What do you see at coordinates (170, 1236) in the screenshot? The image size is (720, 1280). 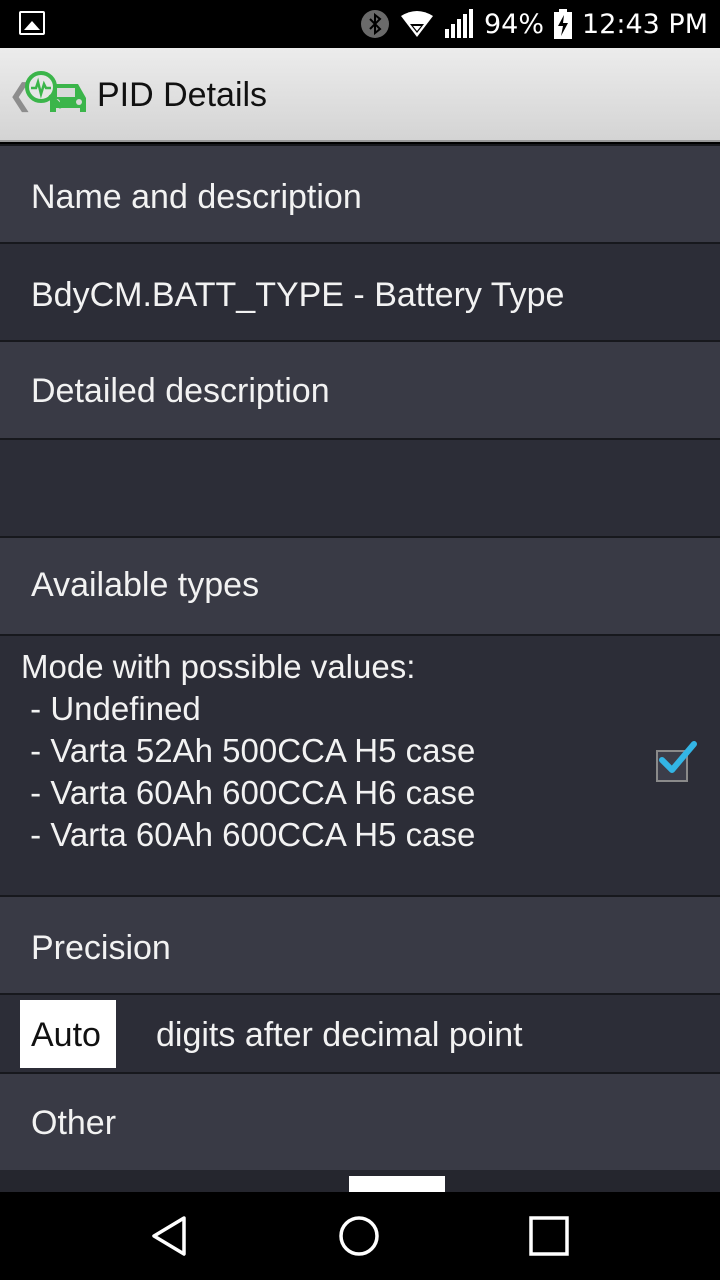 I see `back-icon` at bounding box center [170, 1236].